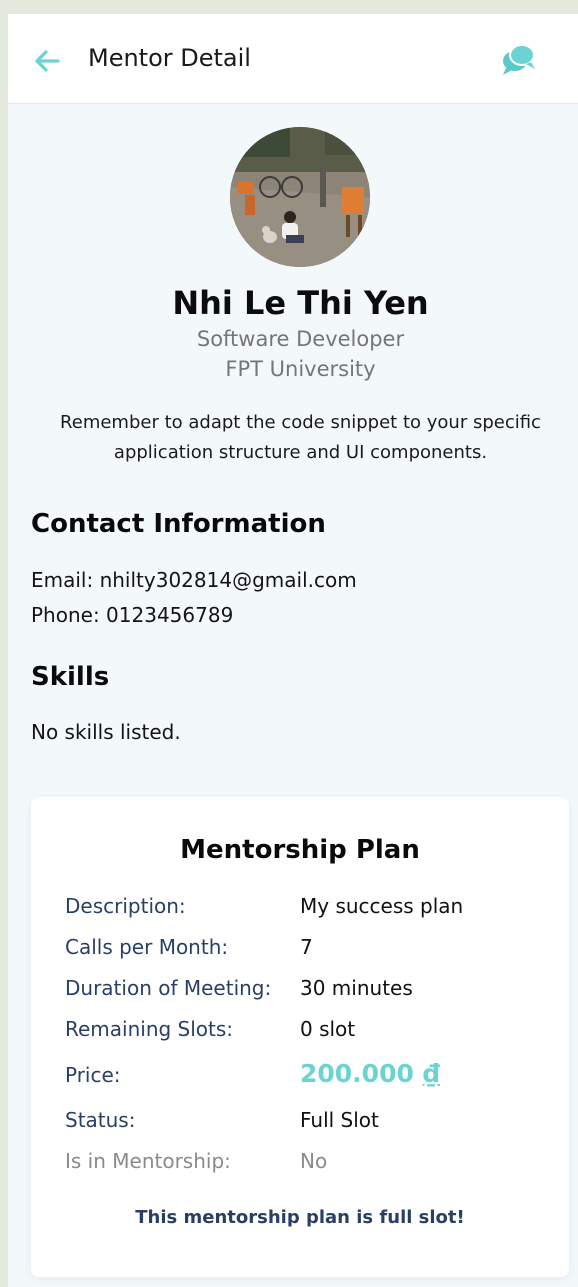 The image size is (578, 1287). I want to click on plan-value: 30 minutes, so click(356, 988).